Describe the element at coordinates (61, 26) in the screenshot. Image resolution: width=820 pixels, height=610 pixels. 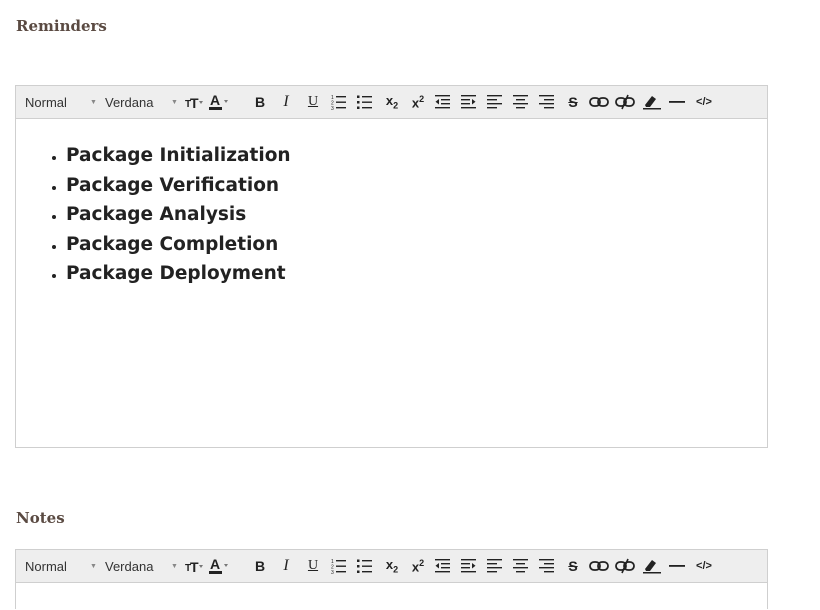
I see `reminders-title: Reminders` at that location.